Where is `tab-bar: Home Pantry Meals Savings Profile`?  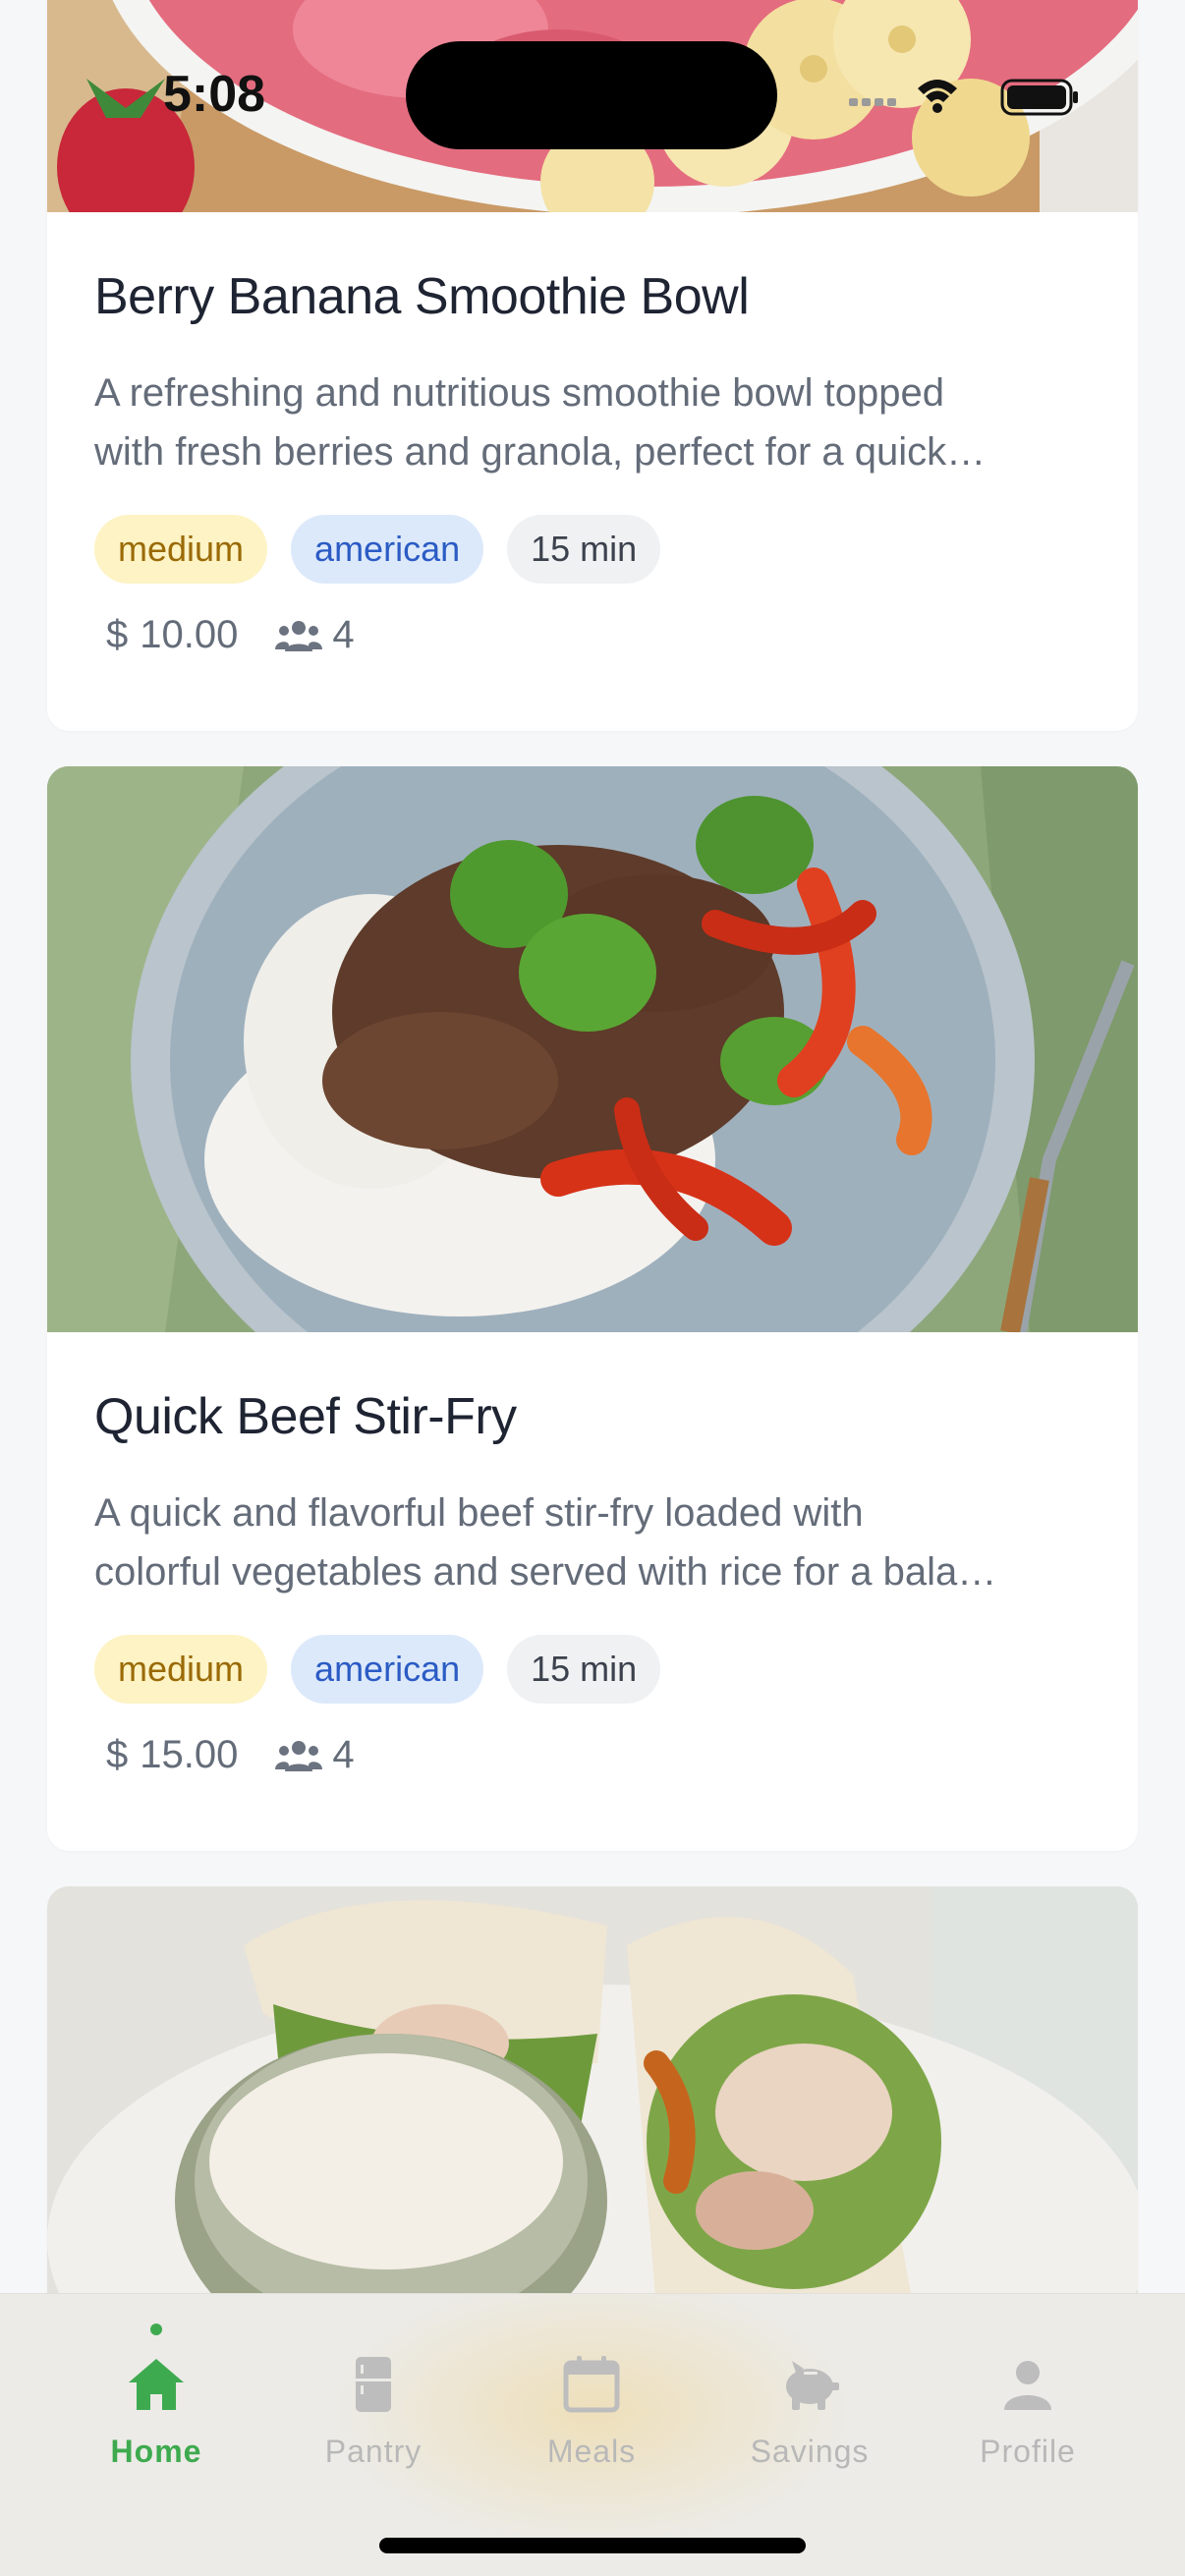 tab-bar: Home Pantry Meals Savings Profile is located at coordinates (592, 2434).